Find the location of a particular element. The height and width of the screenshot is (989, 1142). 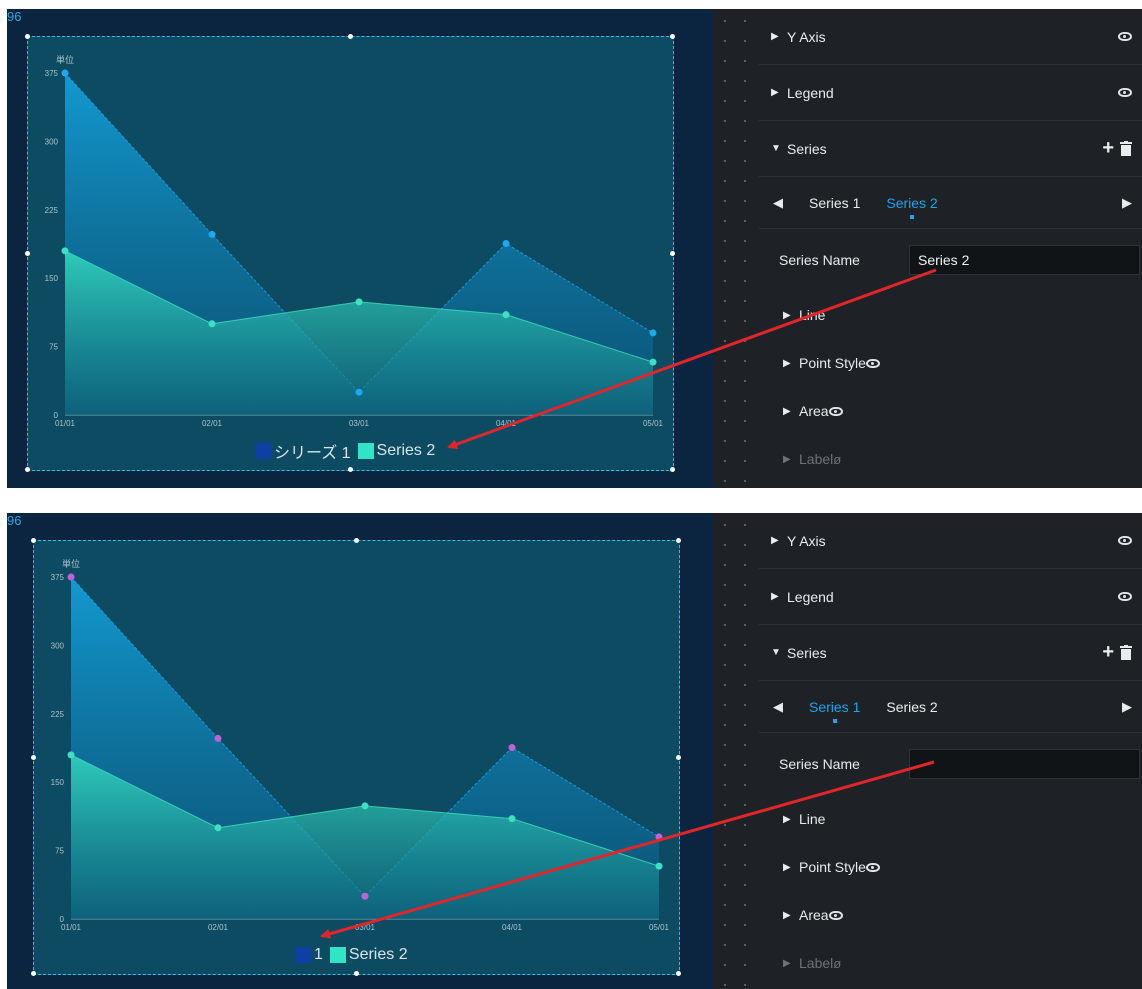

legend-label-series-2: Series 2 is located at coordinates (378, 954).